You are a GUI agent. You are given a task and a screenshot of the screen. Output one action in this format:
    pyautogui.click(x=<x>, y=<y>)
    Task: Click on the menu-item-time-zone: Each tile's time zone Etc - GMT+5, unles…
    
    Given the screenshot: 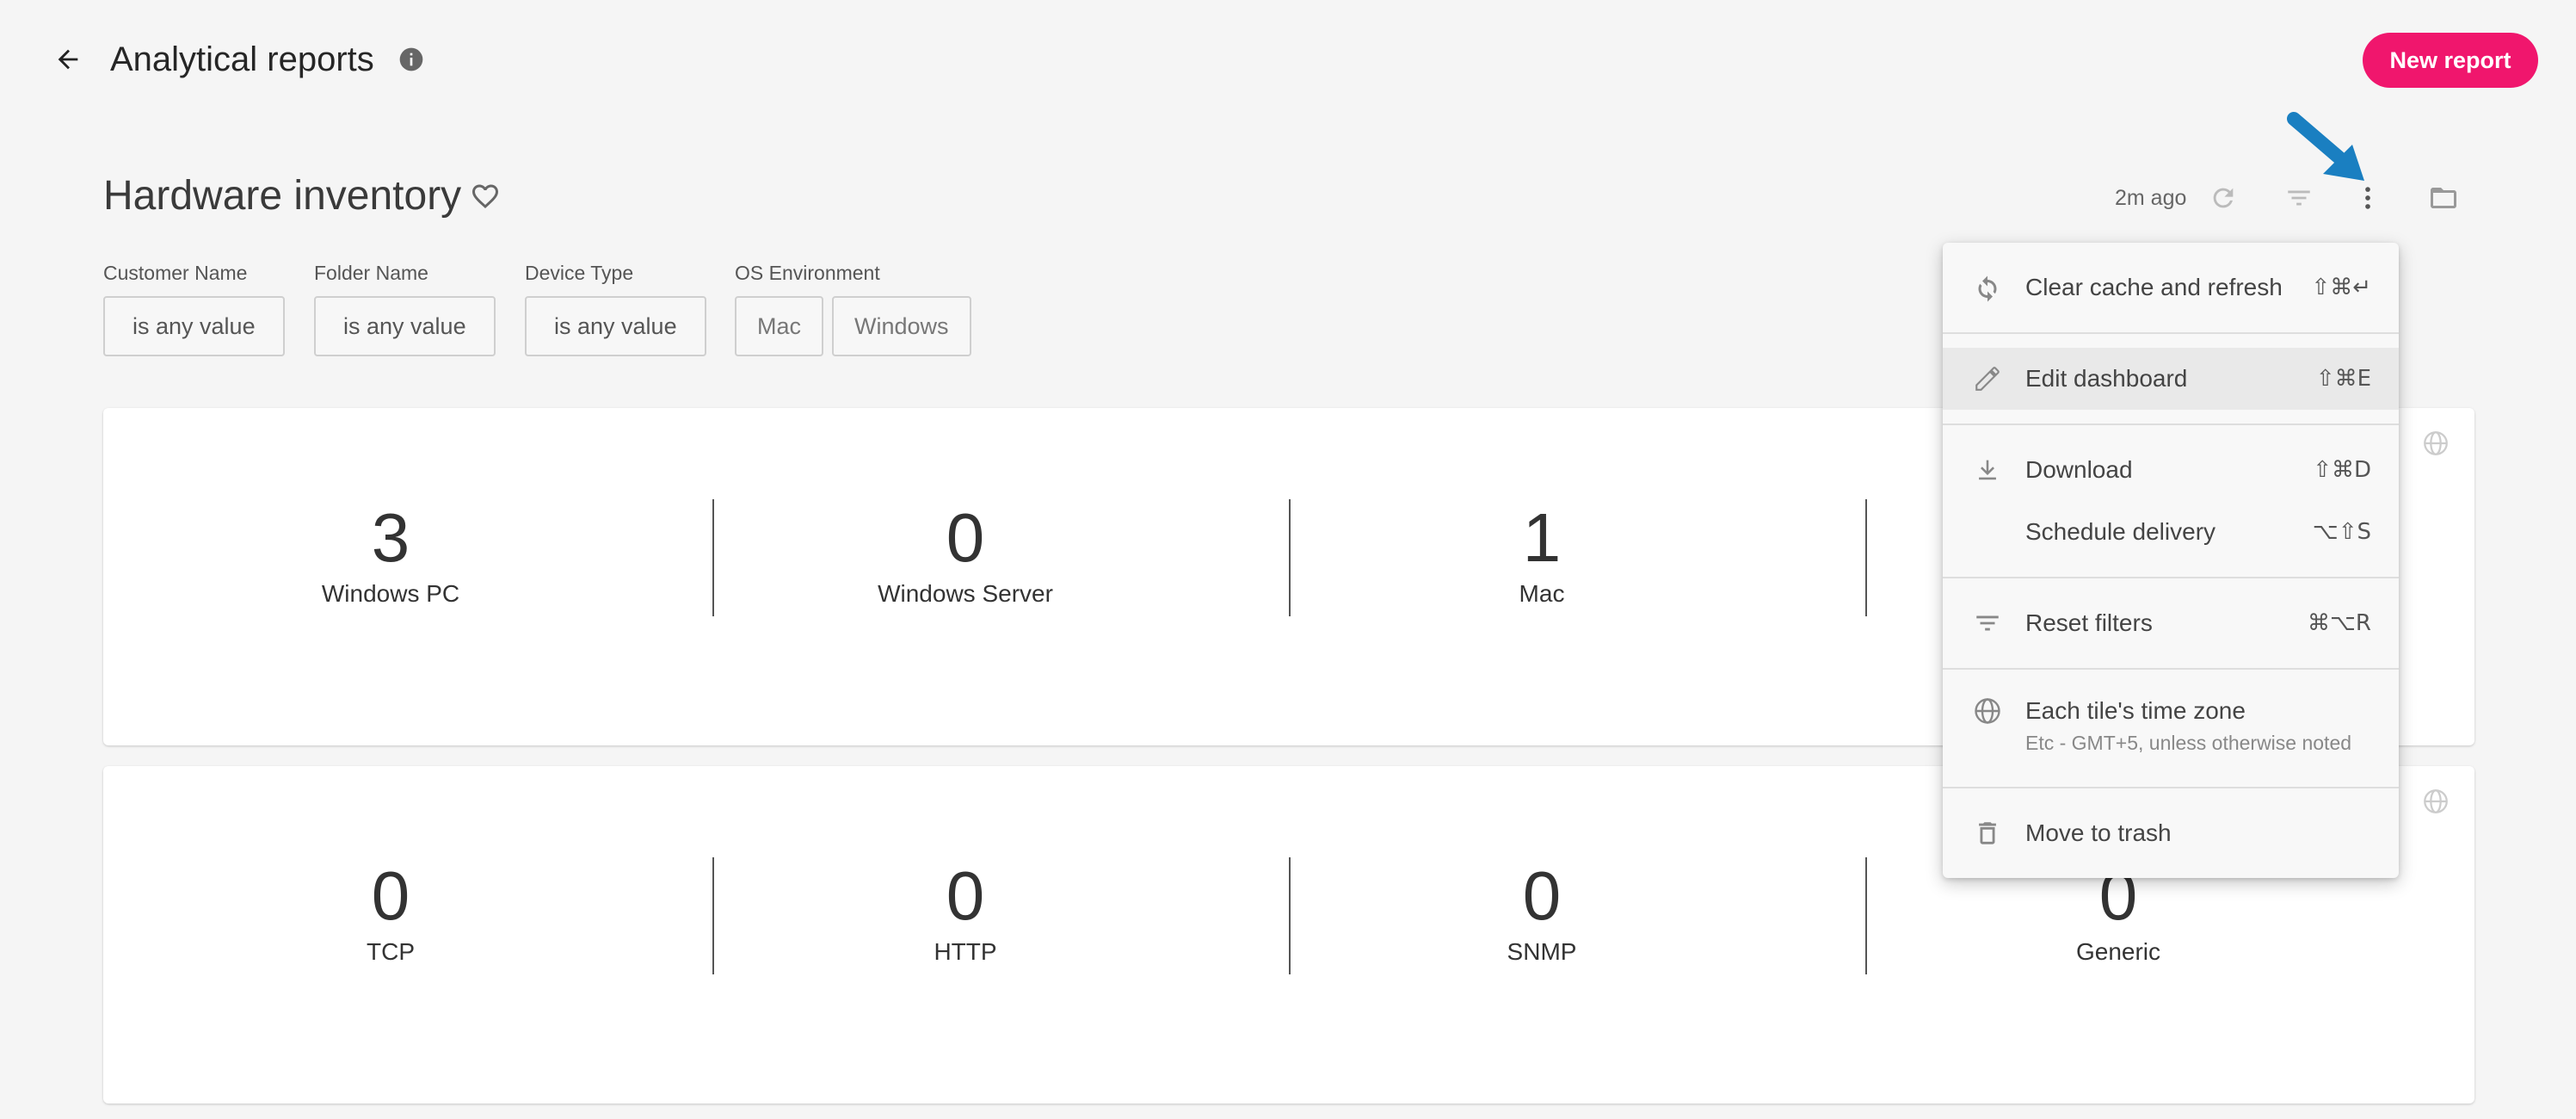 What is the action you would take?
    pyautogui.click(x=2171, y=726)
    